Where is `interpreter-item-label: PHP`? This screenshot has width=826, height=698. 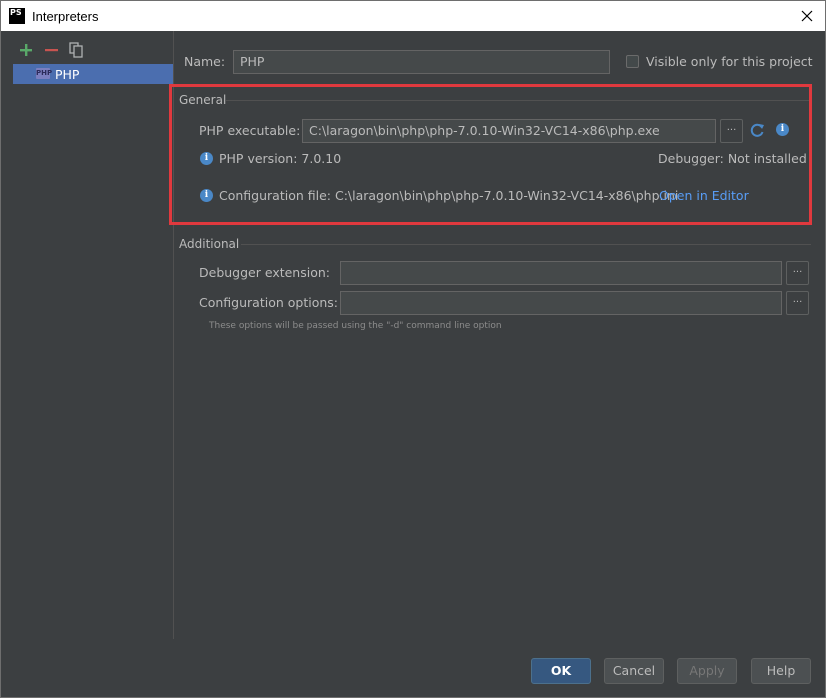
interpreter-item-label: PHP is located at coordinates (67, 74).